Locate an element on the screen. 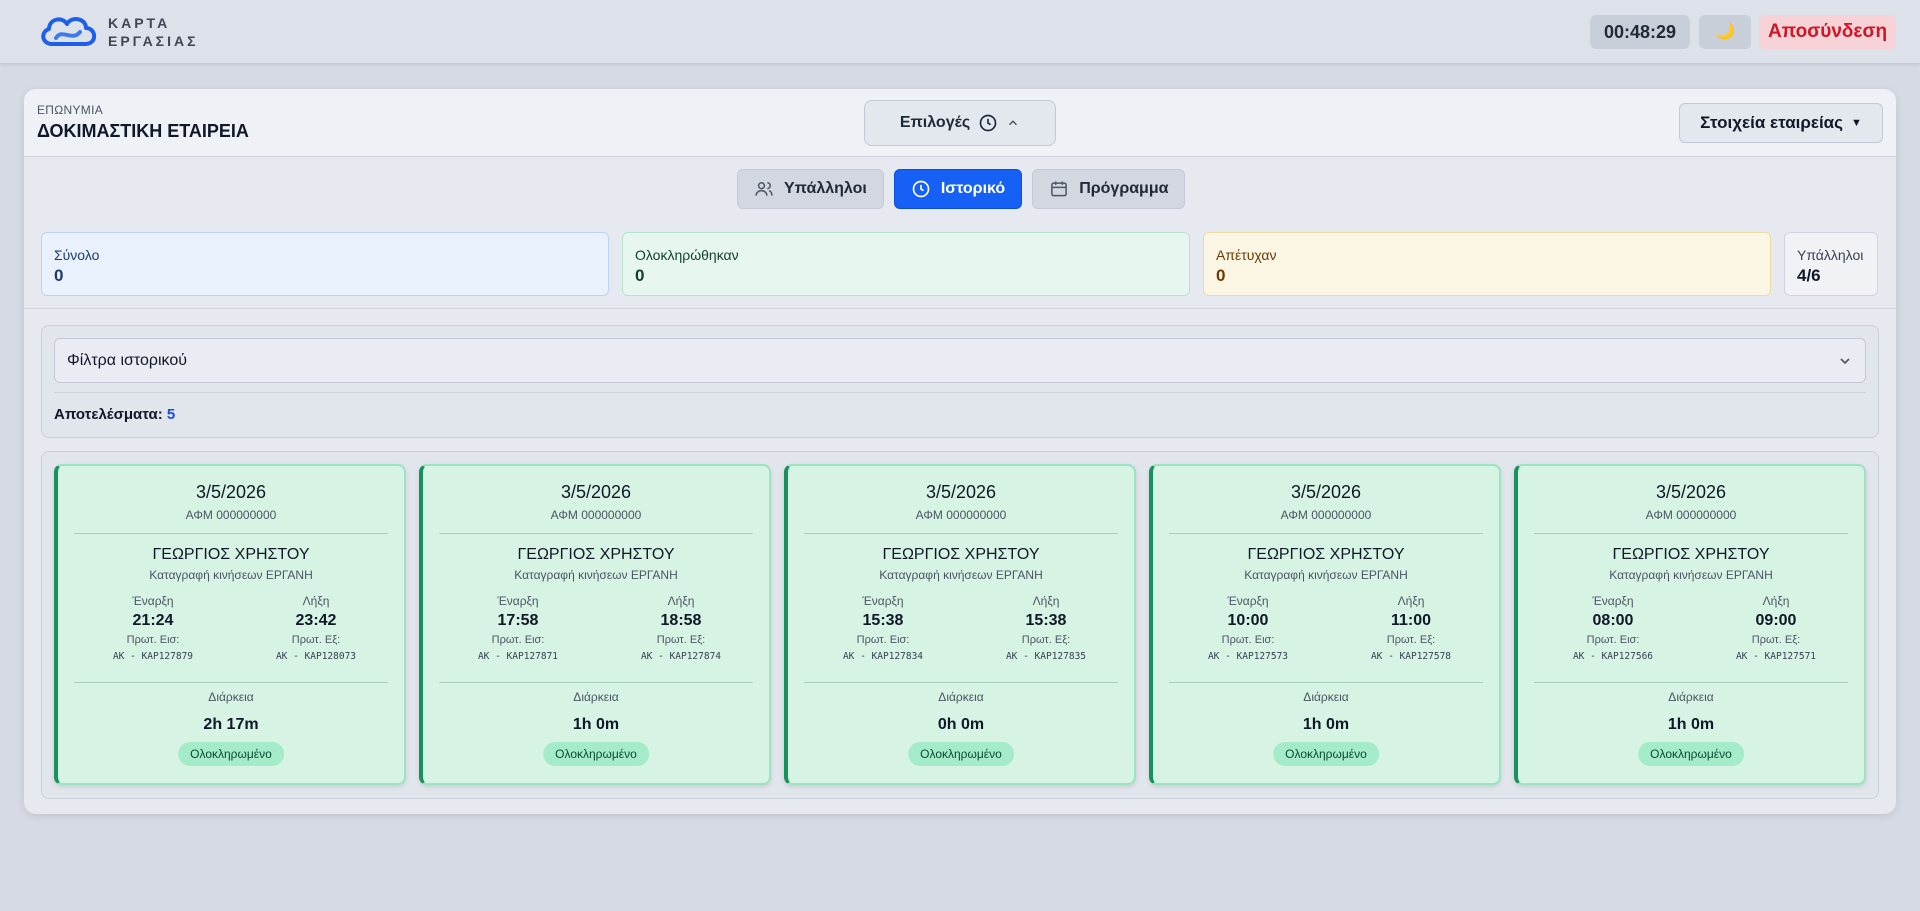  stat-failed: Απέτυχαν 0 is located at coordinates (1487, 264).